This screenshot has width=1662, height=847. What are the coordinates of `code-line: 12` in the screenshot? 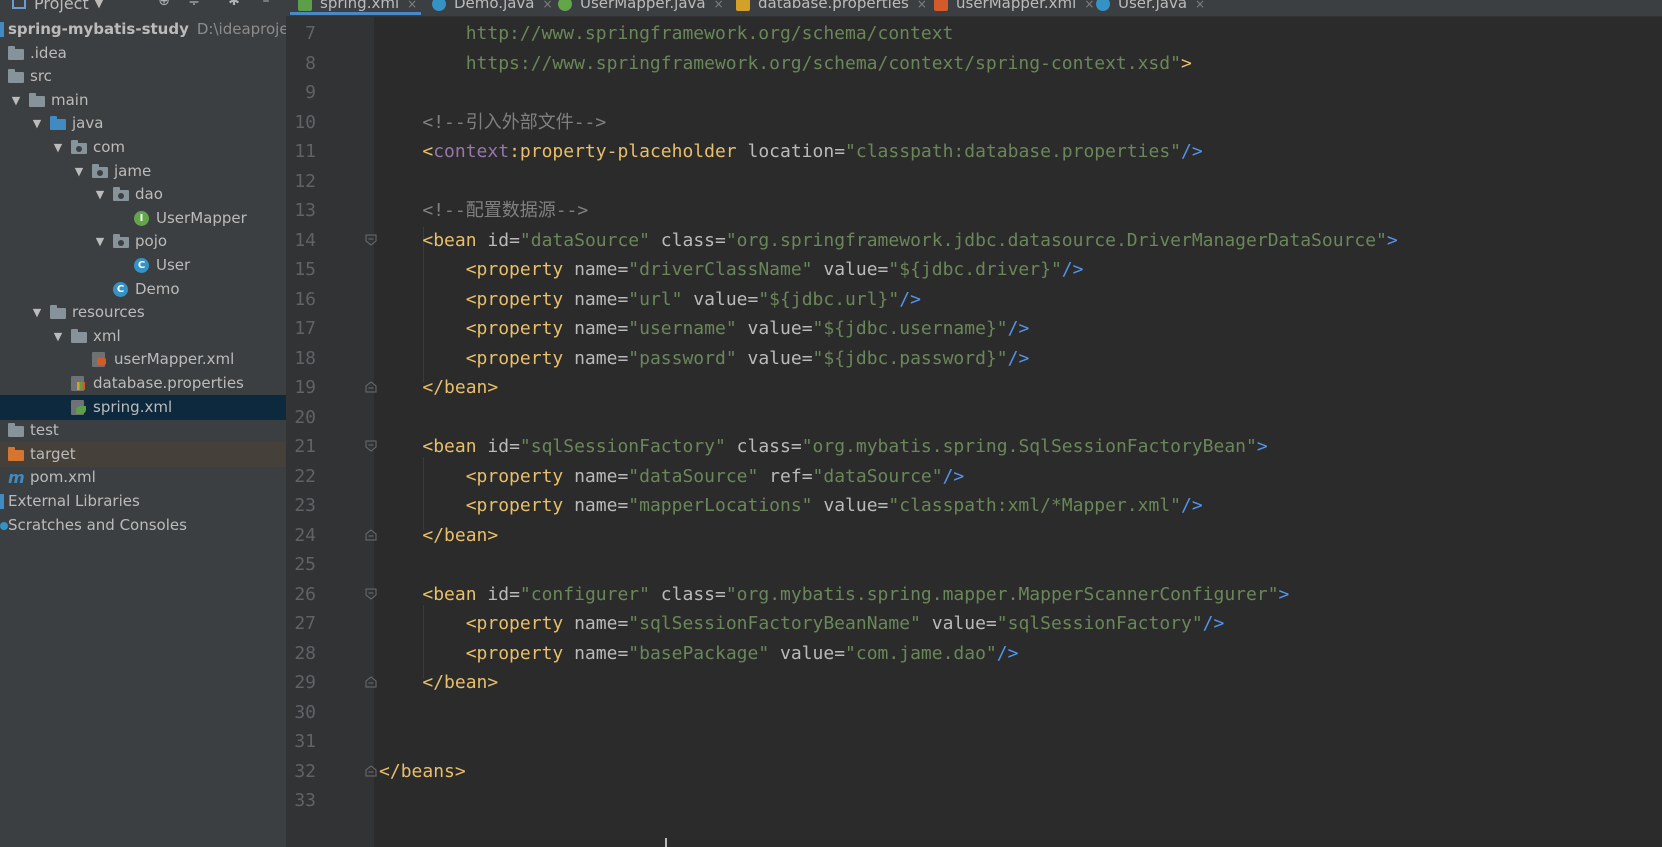 It's located at (974, 181).